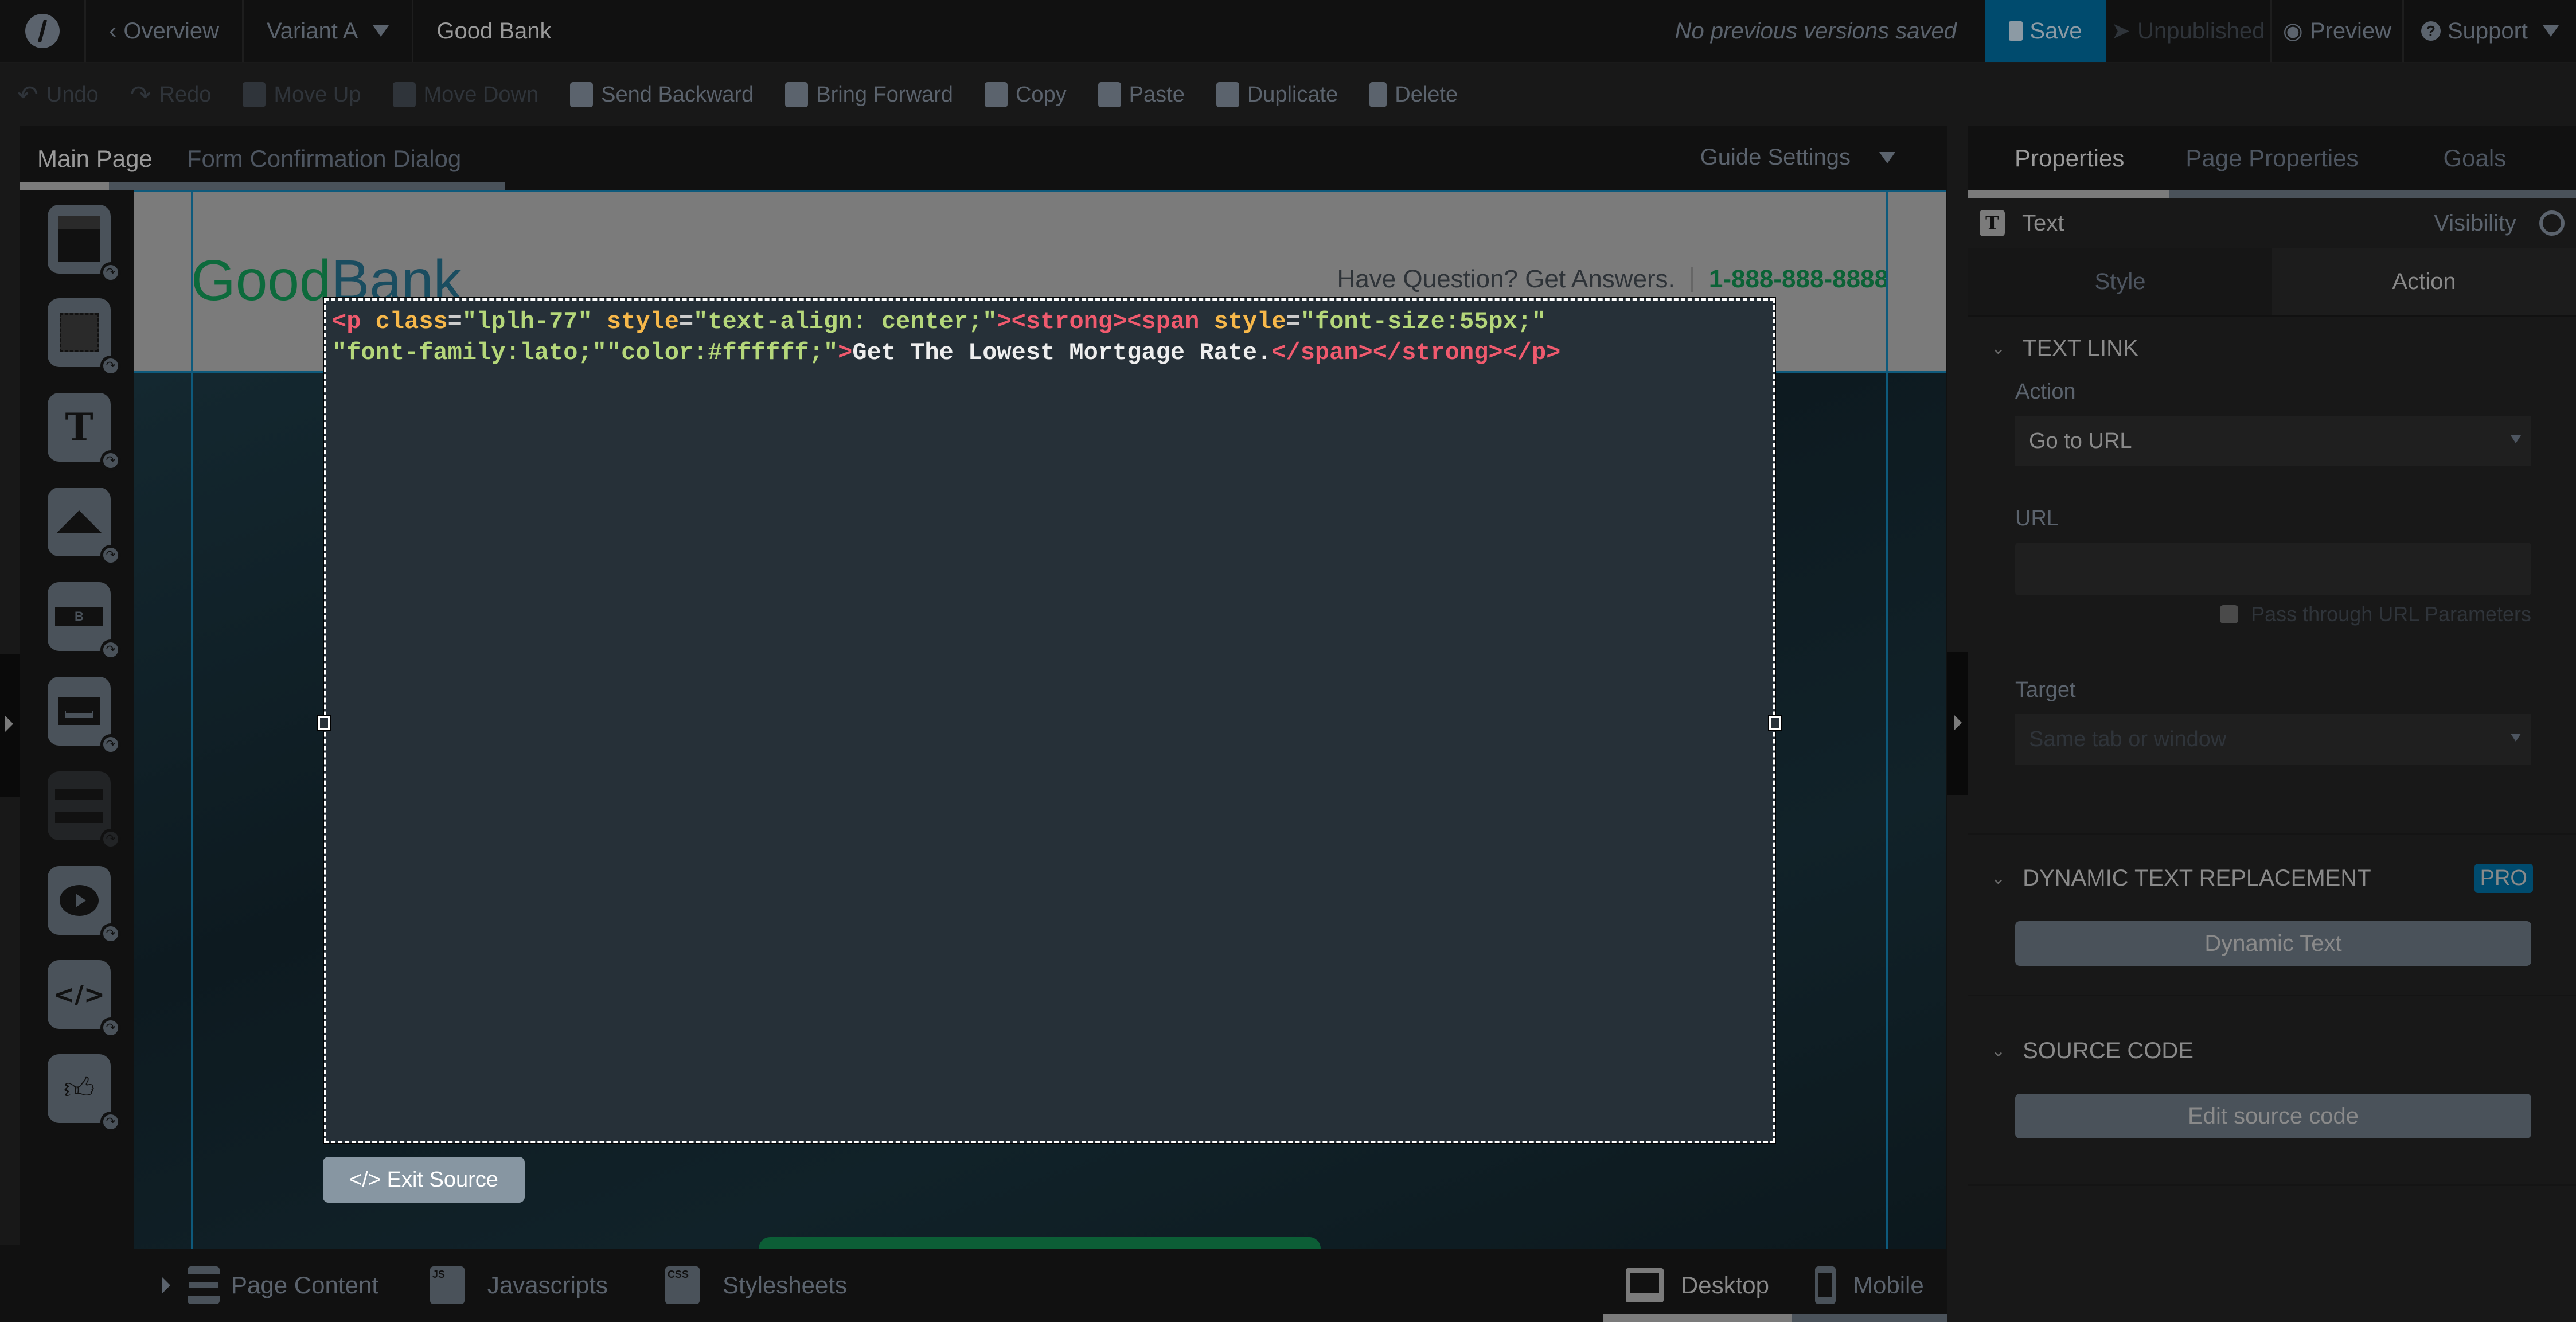 The width and height of the screenshot is (2576, 1322). I want to click on exit-source-button: </> Exit Source, so click(424, 1180).